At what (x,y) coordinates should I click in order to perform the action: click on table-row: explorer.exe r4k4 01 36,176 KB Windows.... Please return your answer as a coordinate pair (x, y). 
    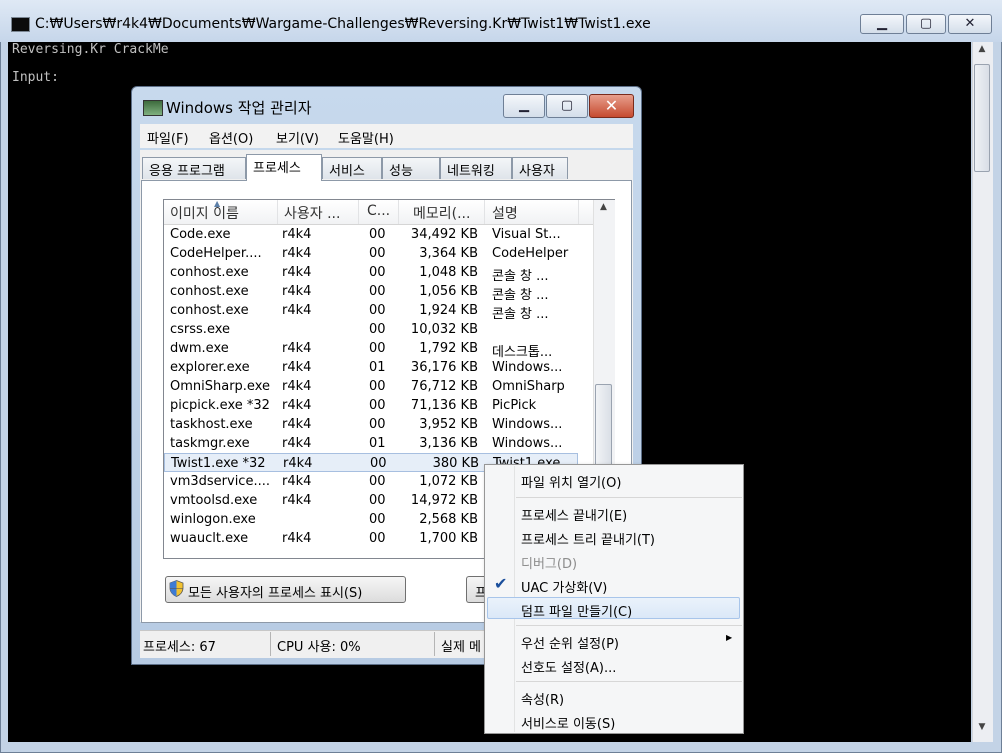
    Looking at the image, I should click on (371, 367).